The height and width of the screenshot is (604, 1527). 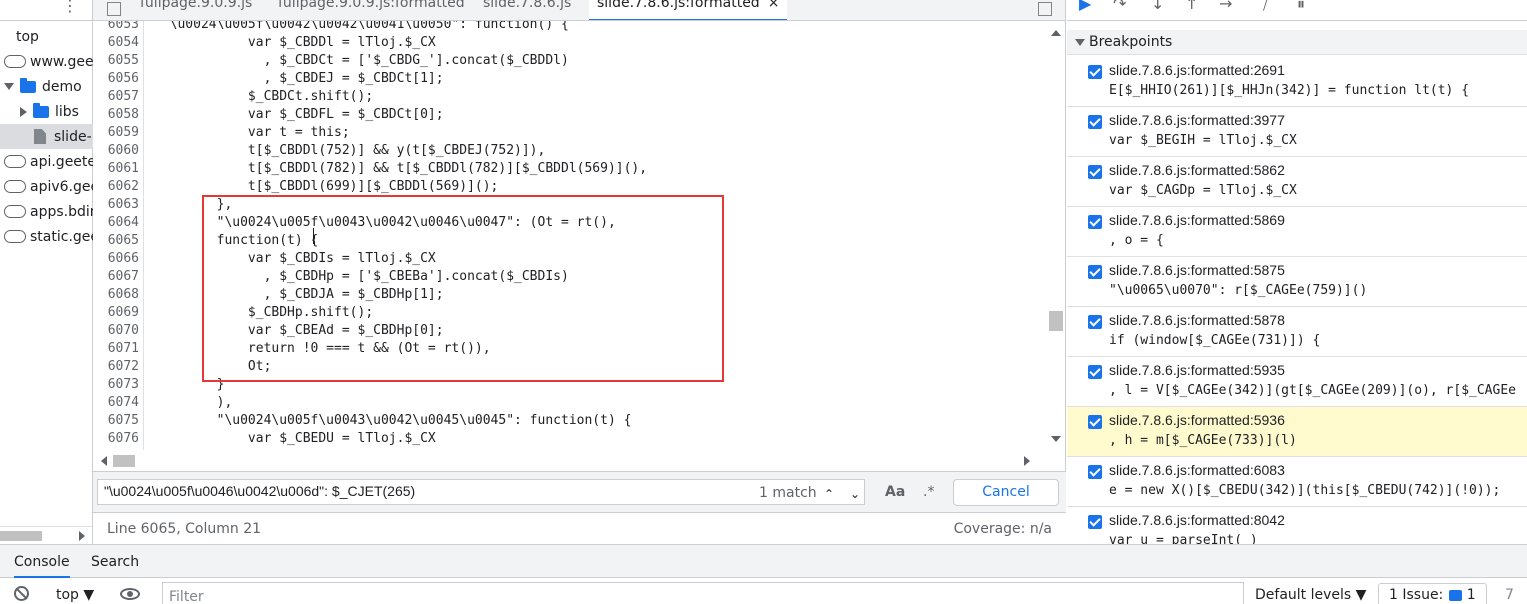 What do you see at coordinates (116, 151) in the screenshot?
I see `line-number: 6060` at bounding box center [116, 151].